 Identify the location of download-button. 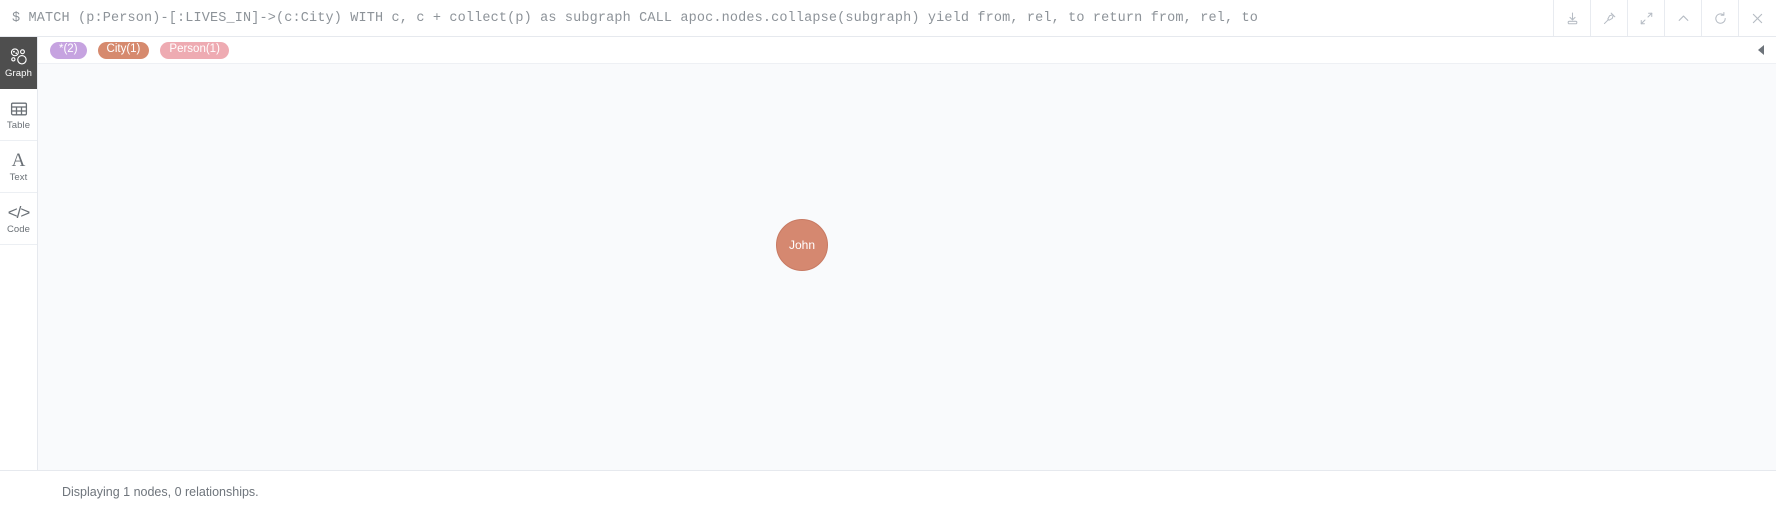
(1572, 18).